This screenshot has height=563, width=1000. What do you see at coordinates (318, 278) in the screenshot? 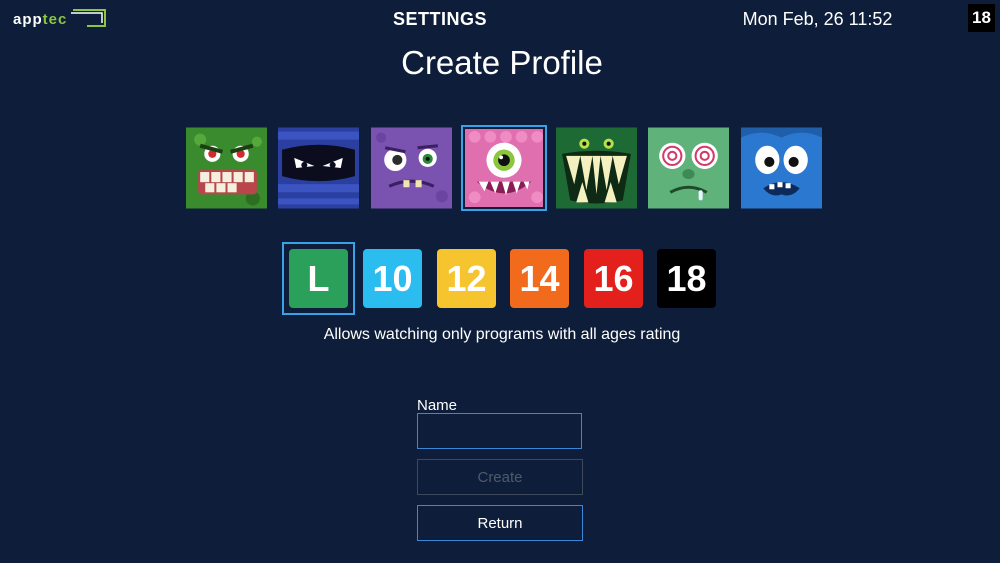
I see `rating-option-l: L` at bounding box center [318, 278].